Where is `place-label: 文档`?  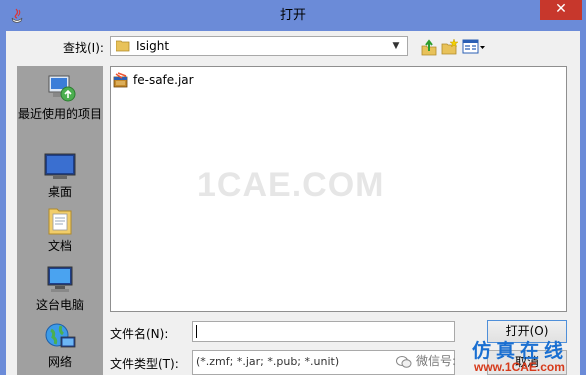
place-label: 文档 is located at coordinates (59, 246).